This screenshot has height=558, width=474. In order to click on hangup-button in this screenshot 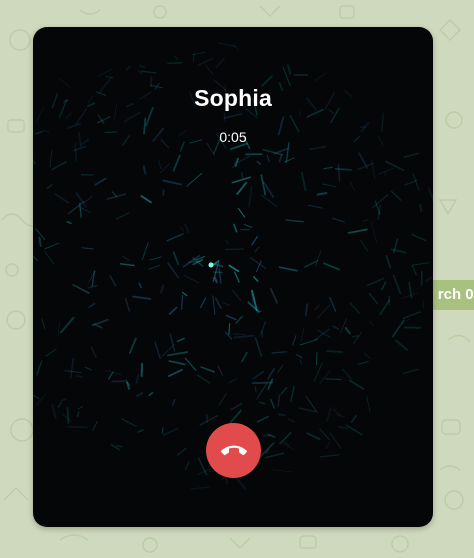, I will do `click(233, 450)`.